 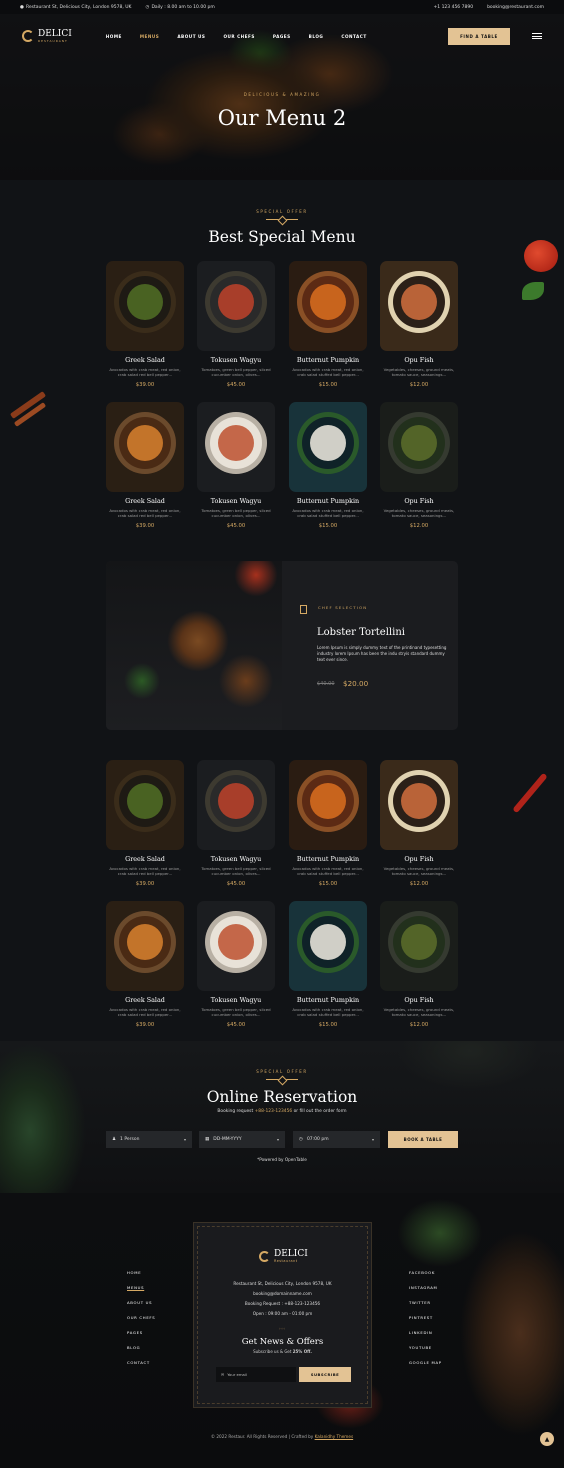 What do you see at coordinates (141, 1347) in the screenshot?
I see `footer-link-blog: BLOG` at bounding box center [141, 1347].